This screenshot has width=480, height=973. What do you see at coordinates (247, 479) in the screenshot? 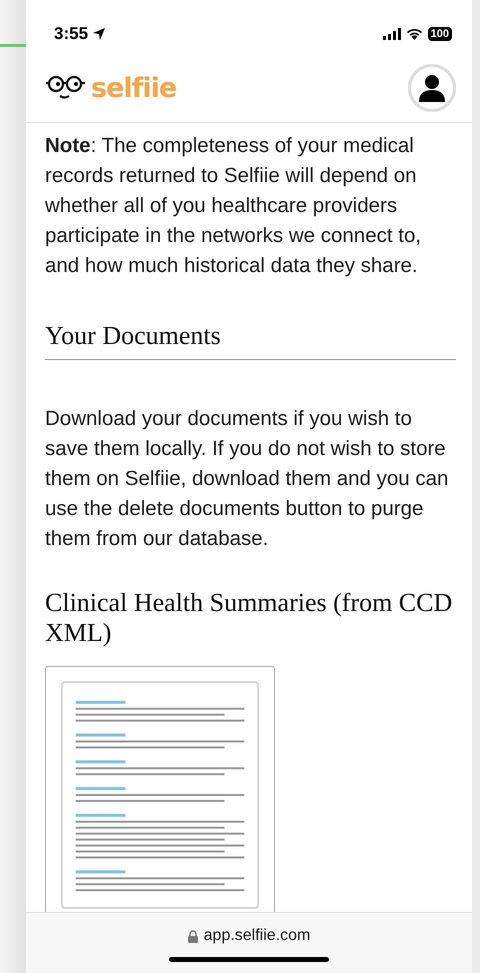
I see `documents-paragraph: Download your documents if you wish to save them locally. If you do not wish to store them on Selfiie, download them and you can use the delete documents button to purge them from our database.` at bounding box center [247, 479].